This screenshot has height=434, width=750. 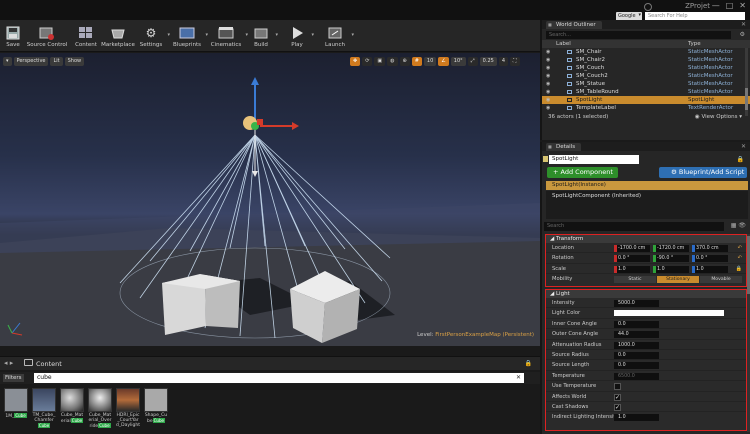 I want to click on details-tab: Details, so click(x=564, y=147).